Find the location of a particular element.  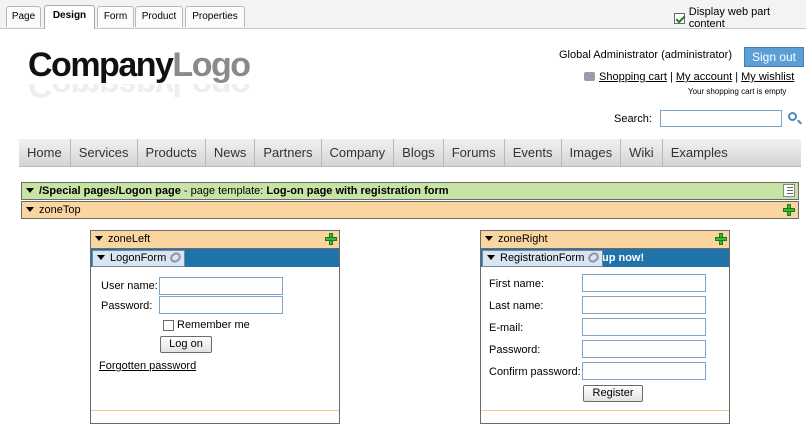

menu-item-wiki: Wiki is located at coordinates (642, 152).